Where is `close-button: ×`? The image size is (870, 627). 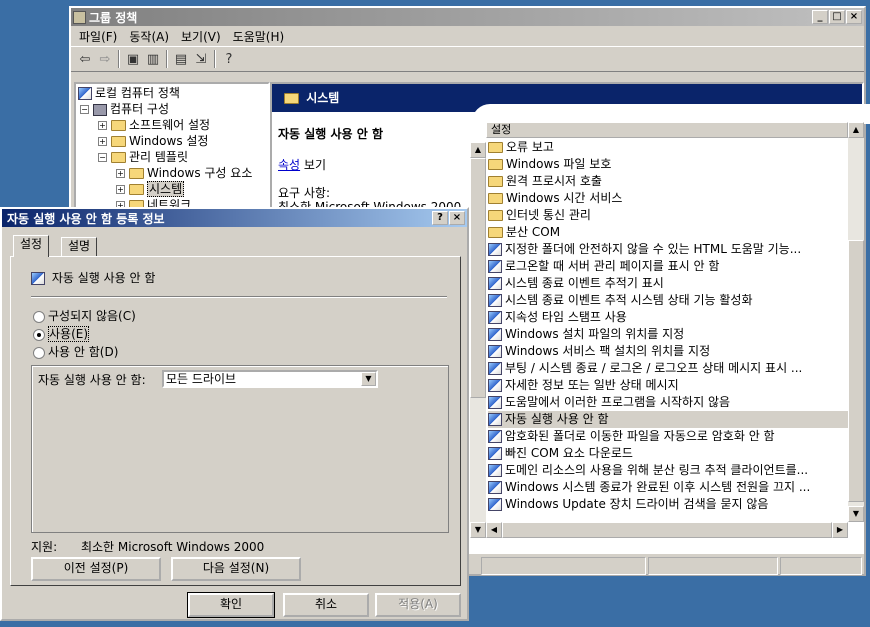 close-button: × is located at coordinates (854, 17).